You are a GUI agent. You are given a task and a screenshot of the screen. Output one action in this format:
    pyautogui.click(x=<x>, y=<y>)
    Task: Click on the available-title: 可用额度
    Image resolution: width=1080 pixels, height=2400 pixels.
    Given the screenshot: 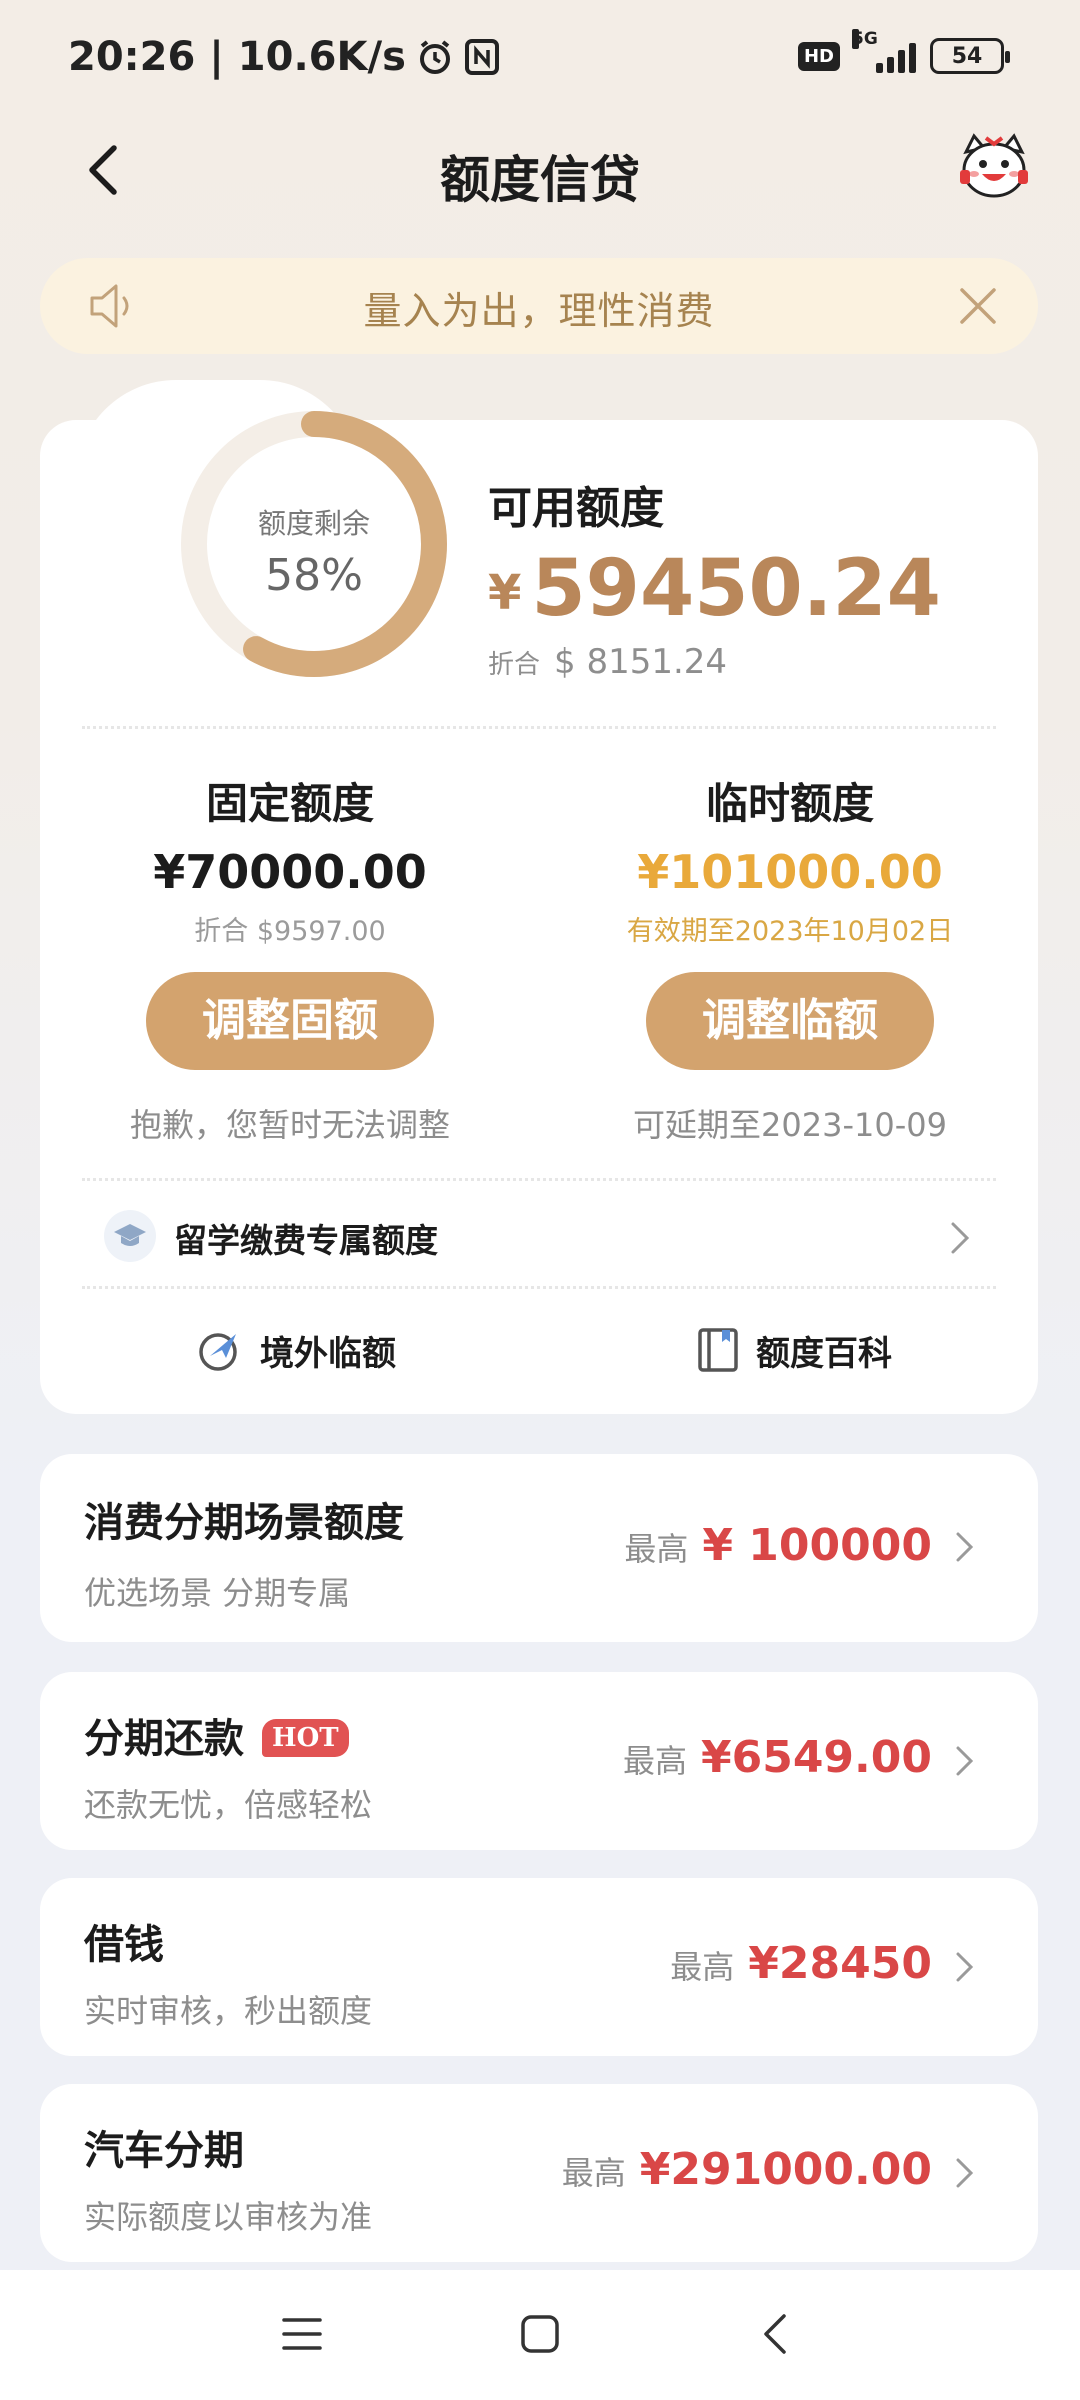 What is the action you would take?
    pyautogui.click(x=576, y=508)
    